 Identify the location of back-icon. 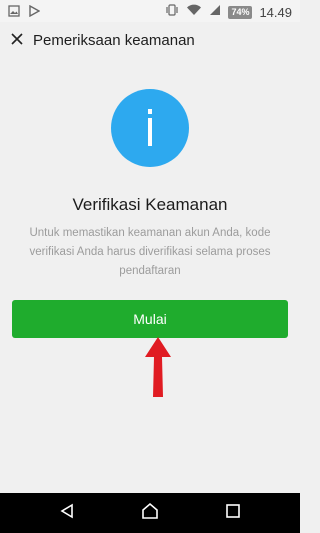
(67, 513).